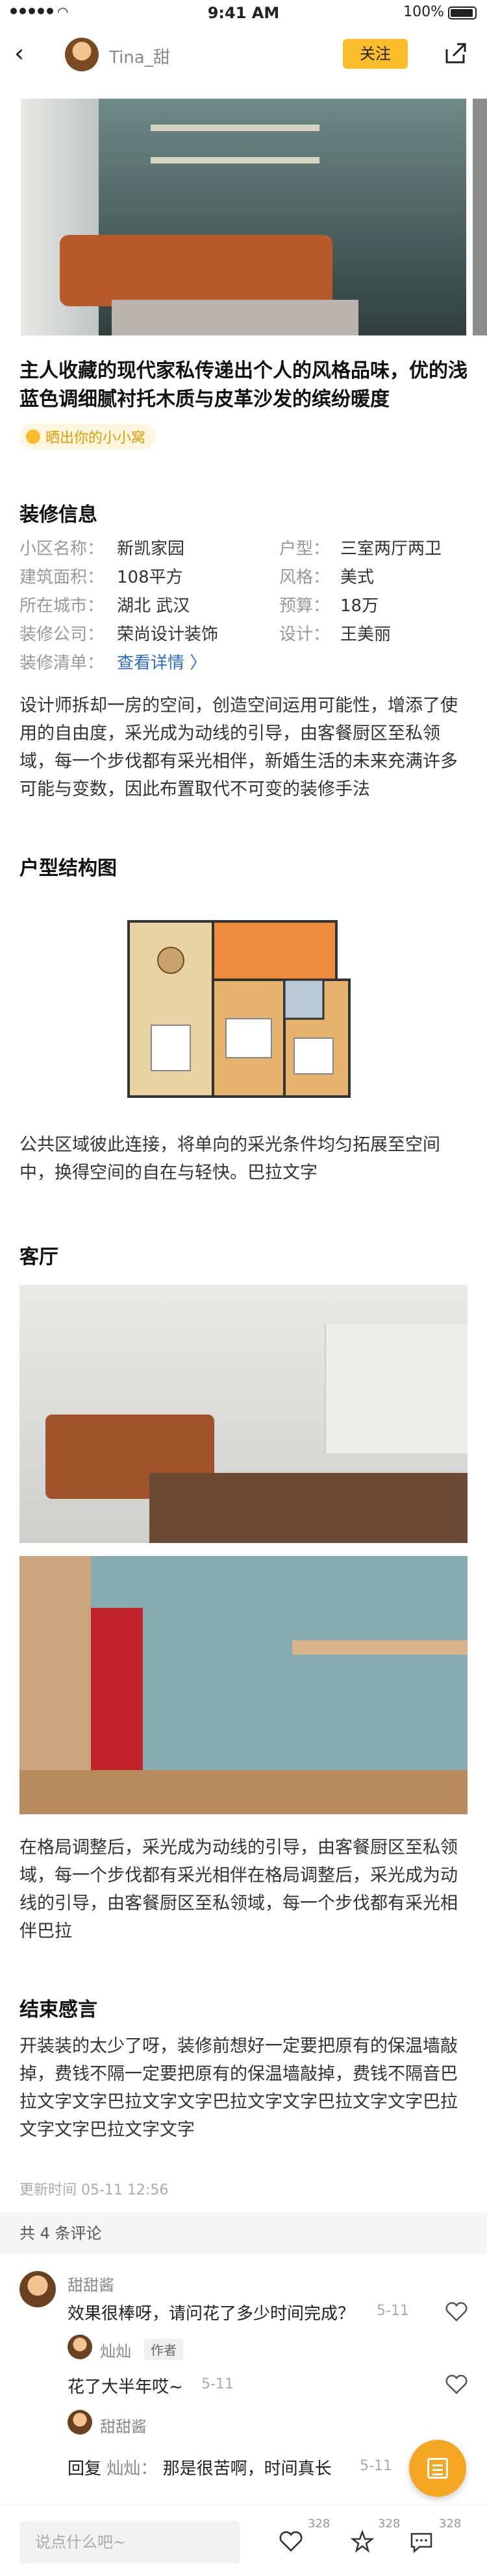 Image resolution: width=487 pixels, height=2576 pixels. I want to click on section-title-info: 装修信息, so click(58, 515).